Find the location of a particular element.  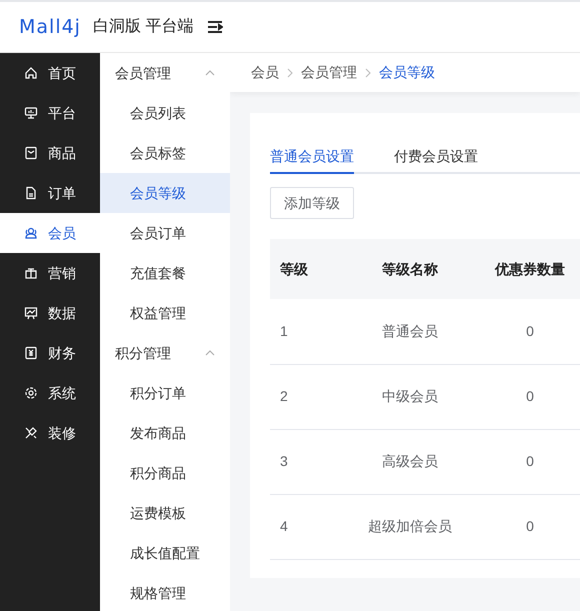

home-icon is located at coordinates (31, 73).